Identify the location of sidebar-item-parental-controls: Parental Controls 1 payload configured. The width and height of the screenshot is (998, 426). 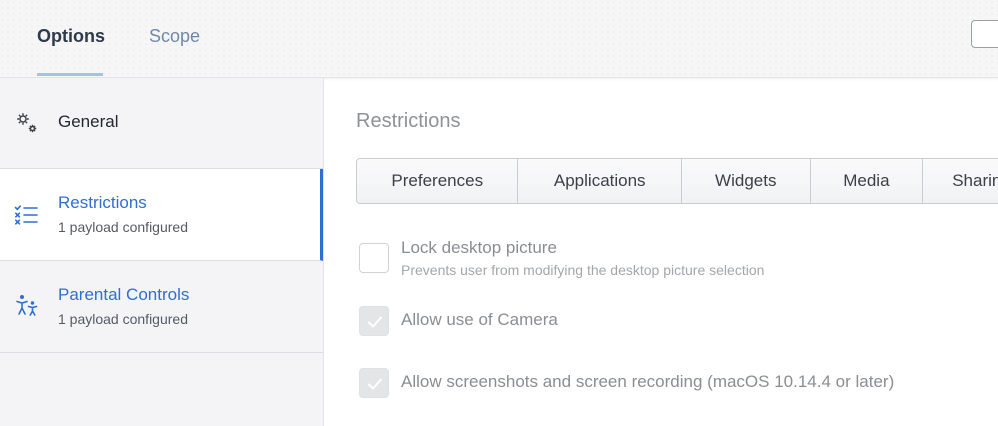
(161, 307).